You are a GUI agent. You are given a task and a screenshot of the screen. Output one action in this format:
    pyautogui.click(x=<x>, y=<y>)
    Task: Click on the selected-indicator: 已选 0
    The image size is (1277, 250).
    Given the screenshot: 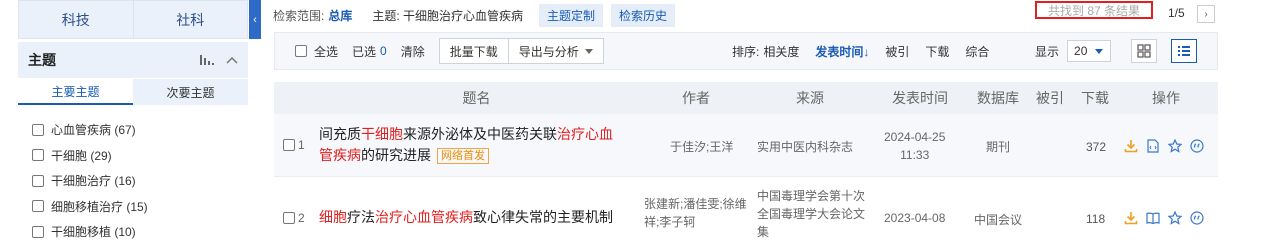 What is the action you would take?
    pyautogui.click(x=369, y=51)
    